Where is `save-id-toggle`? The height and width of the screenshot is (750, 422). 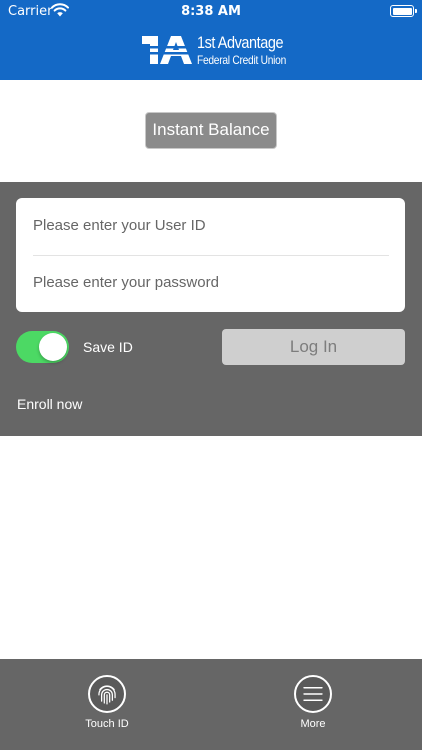
save-id-toggle is located at coordinates (42, 347).